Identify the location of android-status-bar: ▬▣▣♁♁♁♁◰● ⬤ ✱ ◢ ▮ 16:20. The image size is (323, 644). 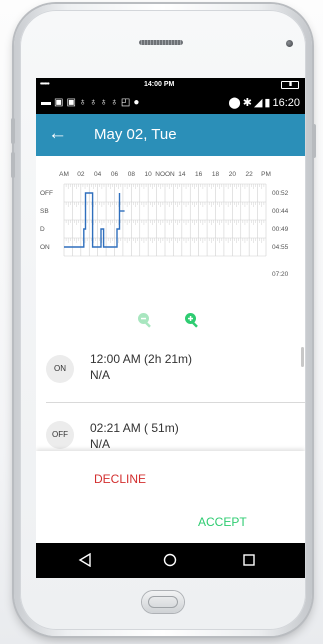
(170, 103).